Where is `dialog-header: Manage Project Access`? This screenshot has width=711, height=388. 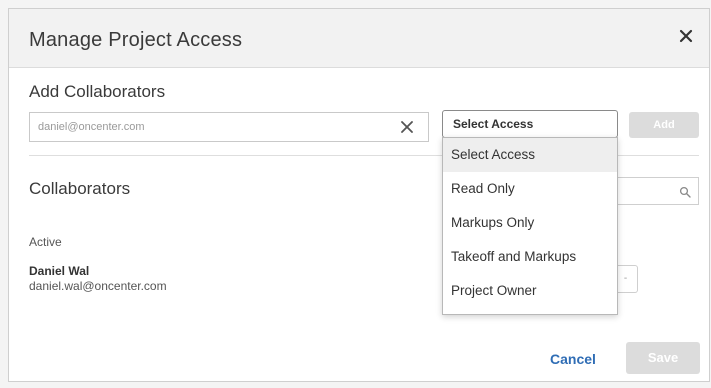
dialog-header: Manage Project Access is located at coordinates (359, 38).